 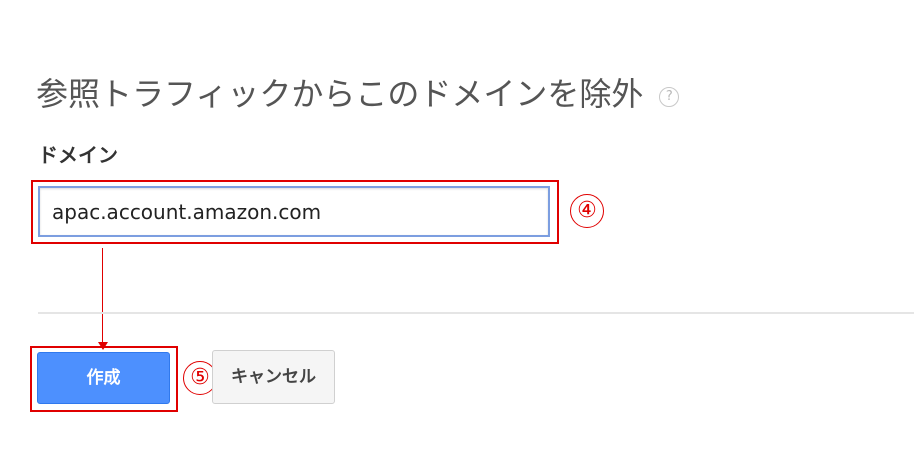 I want to click on domain-input, so click(x=294, y=211).